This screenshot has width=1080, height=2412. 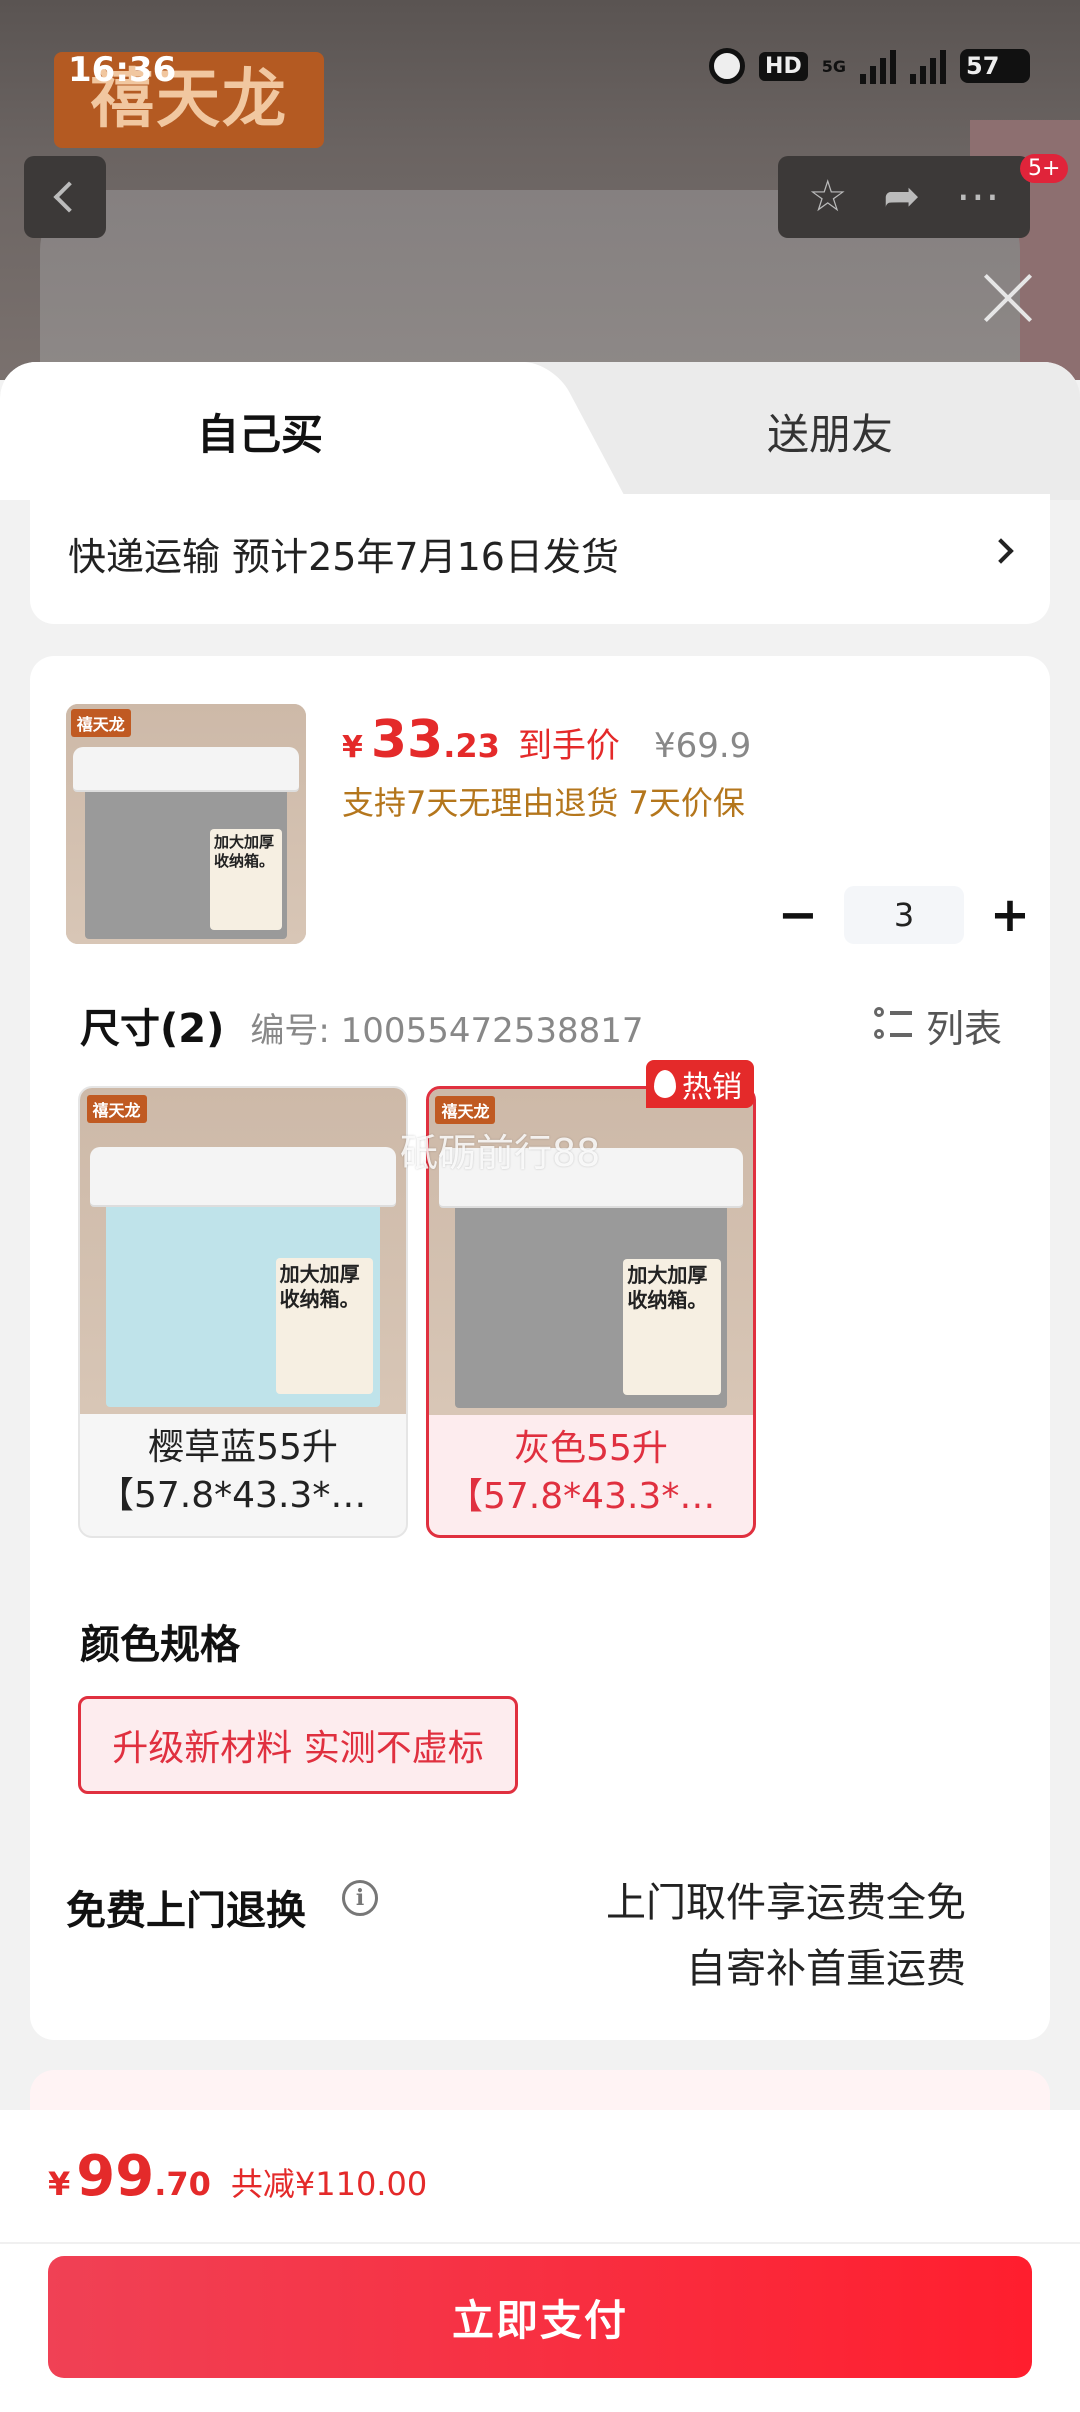 I want to click on back-button, so click(x=65, y=197).